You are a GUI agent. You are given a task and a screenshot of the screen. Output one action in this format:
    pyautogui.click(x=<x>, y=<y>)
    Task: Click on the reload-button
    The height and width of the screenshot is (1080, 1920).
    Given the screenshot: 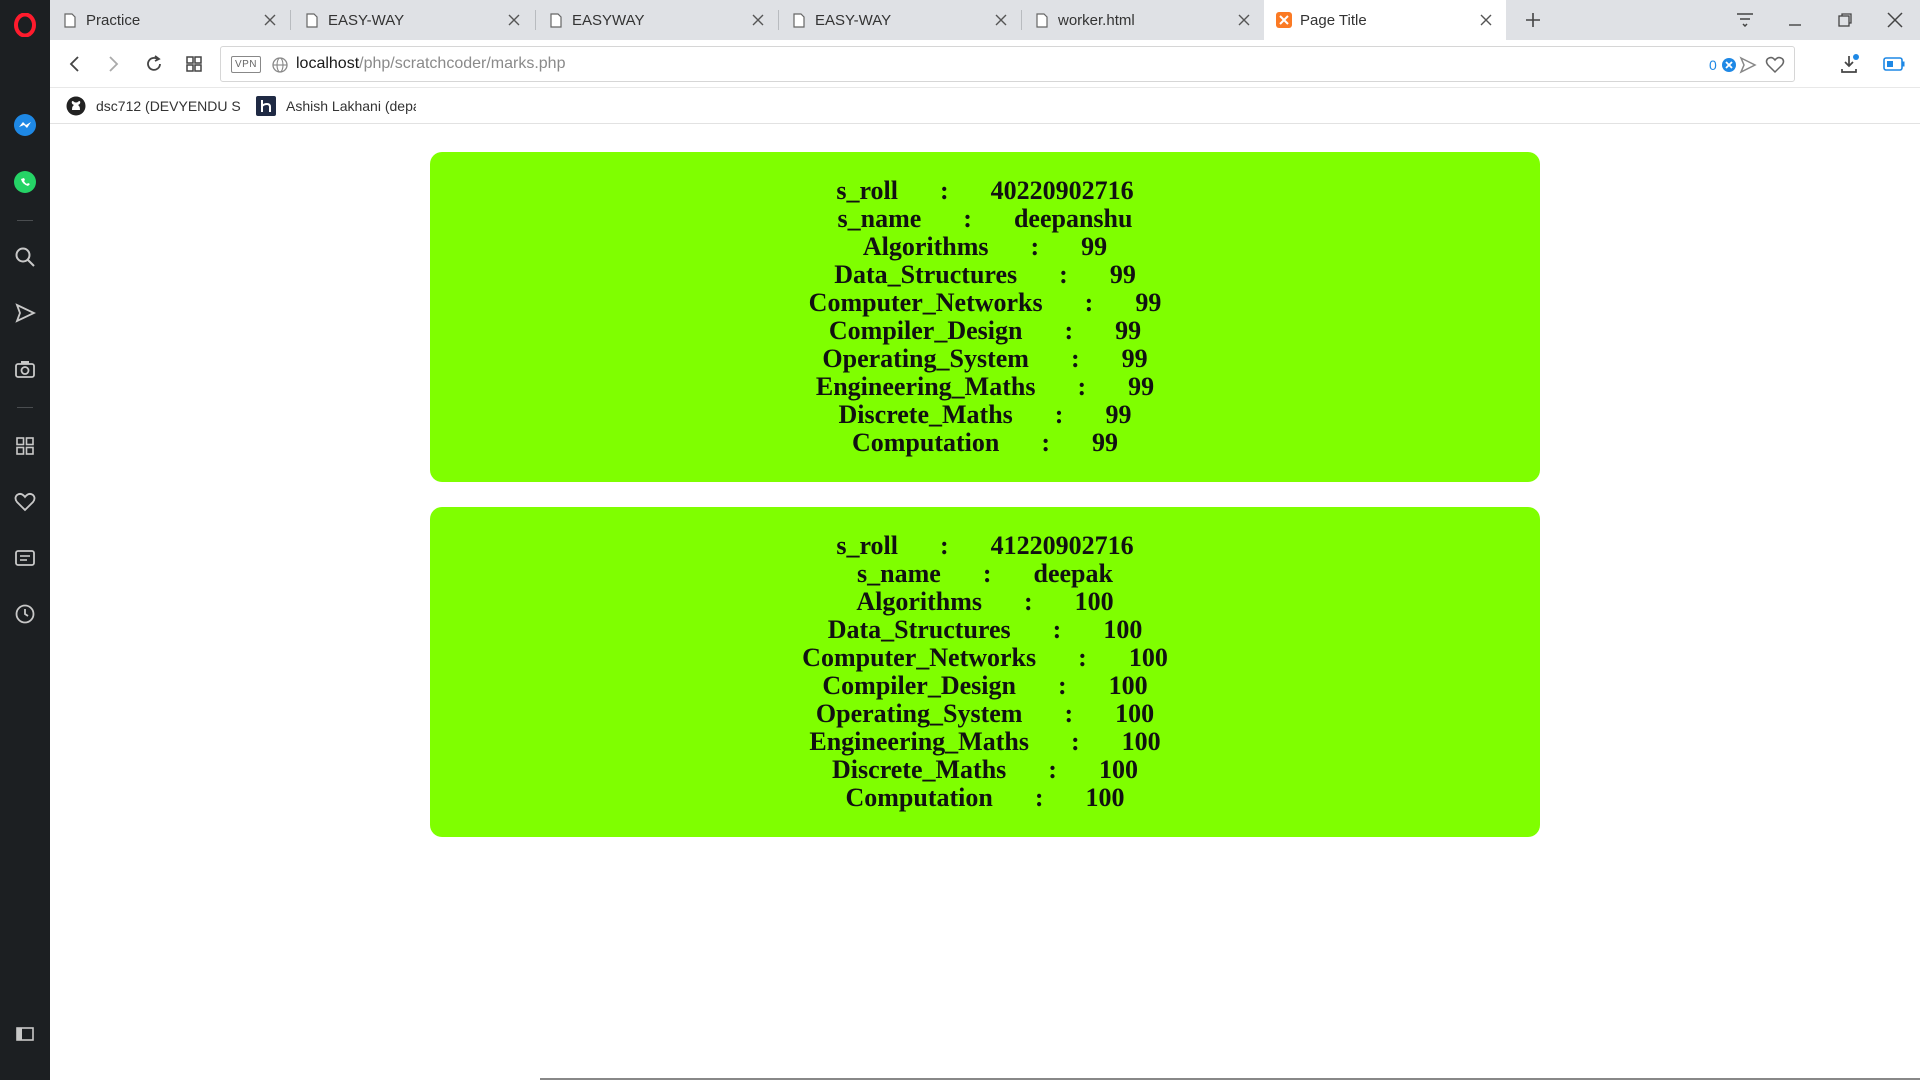 What is the action you would take?
    pyautogui.click(x=154, y=64)
    